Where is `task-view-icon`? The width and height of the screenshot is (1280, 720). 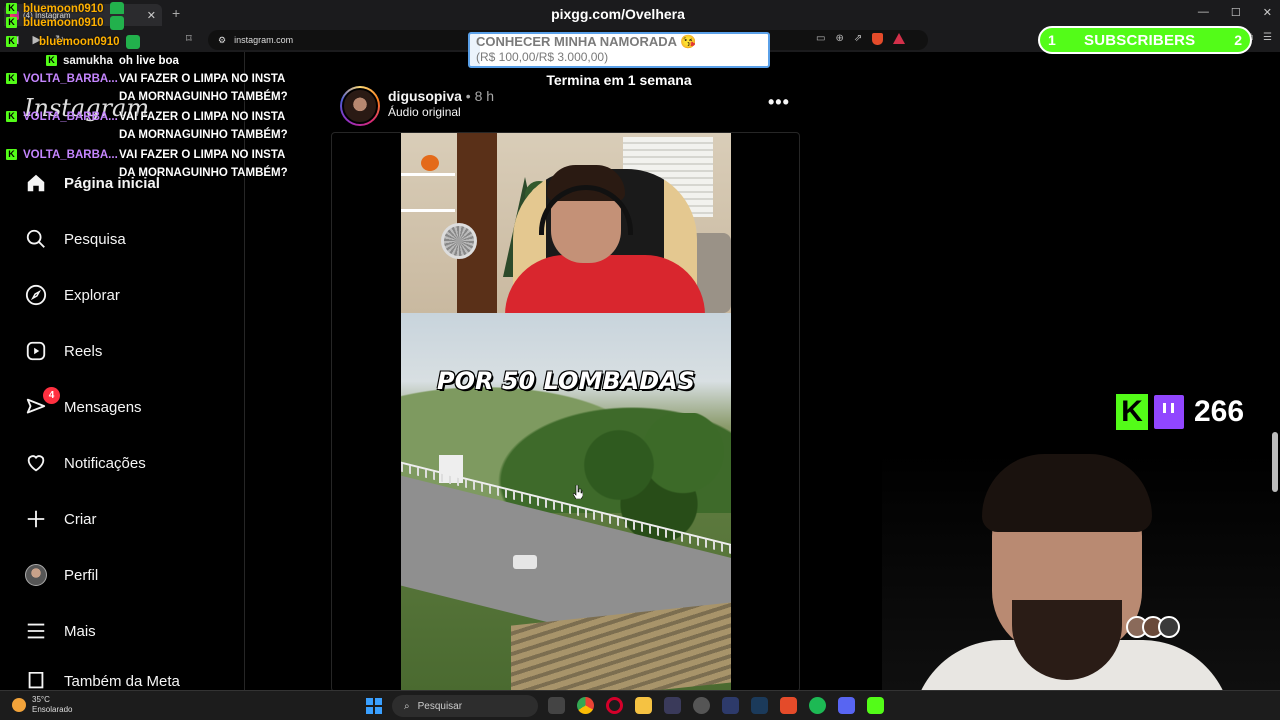
task-view-icon is located at coordinates (556, 705).